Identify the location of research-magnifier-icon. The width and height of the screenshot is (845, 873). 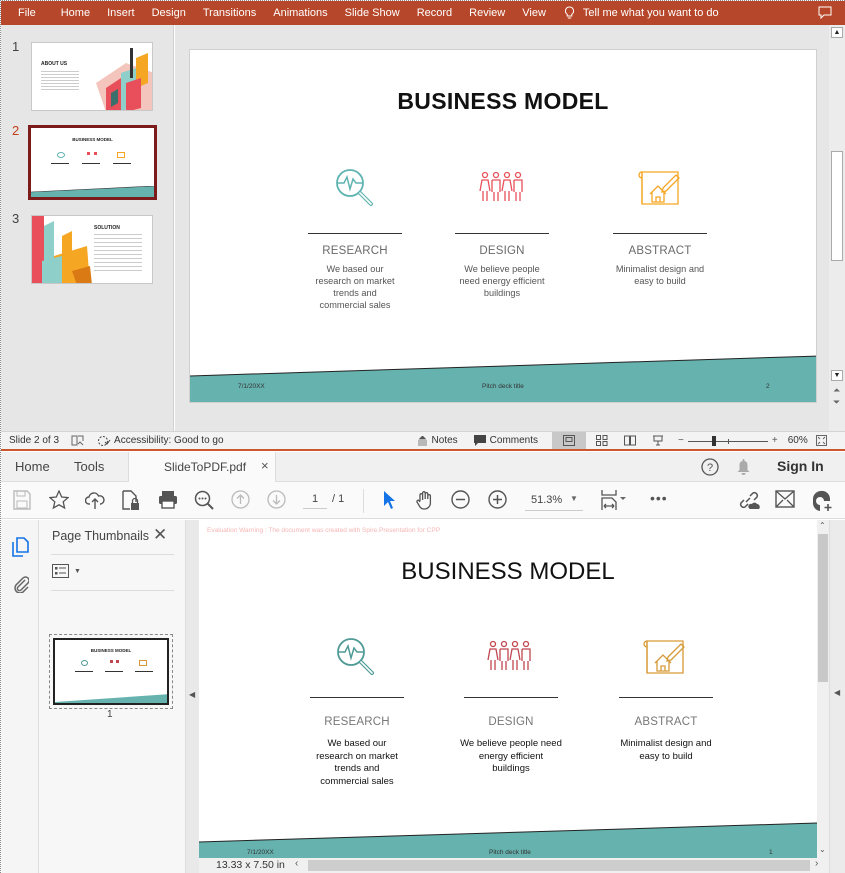
(354, 187).